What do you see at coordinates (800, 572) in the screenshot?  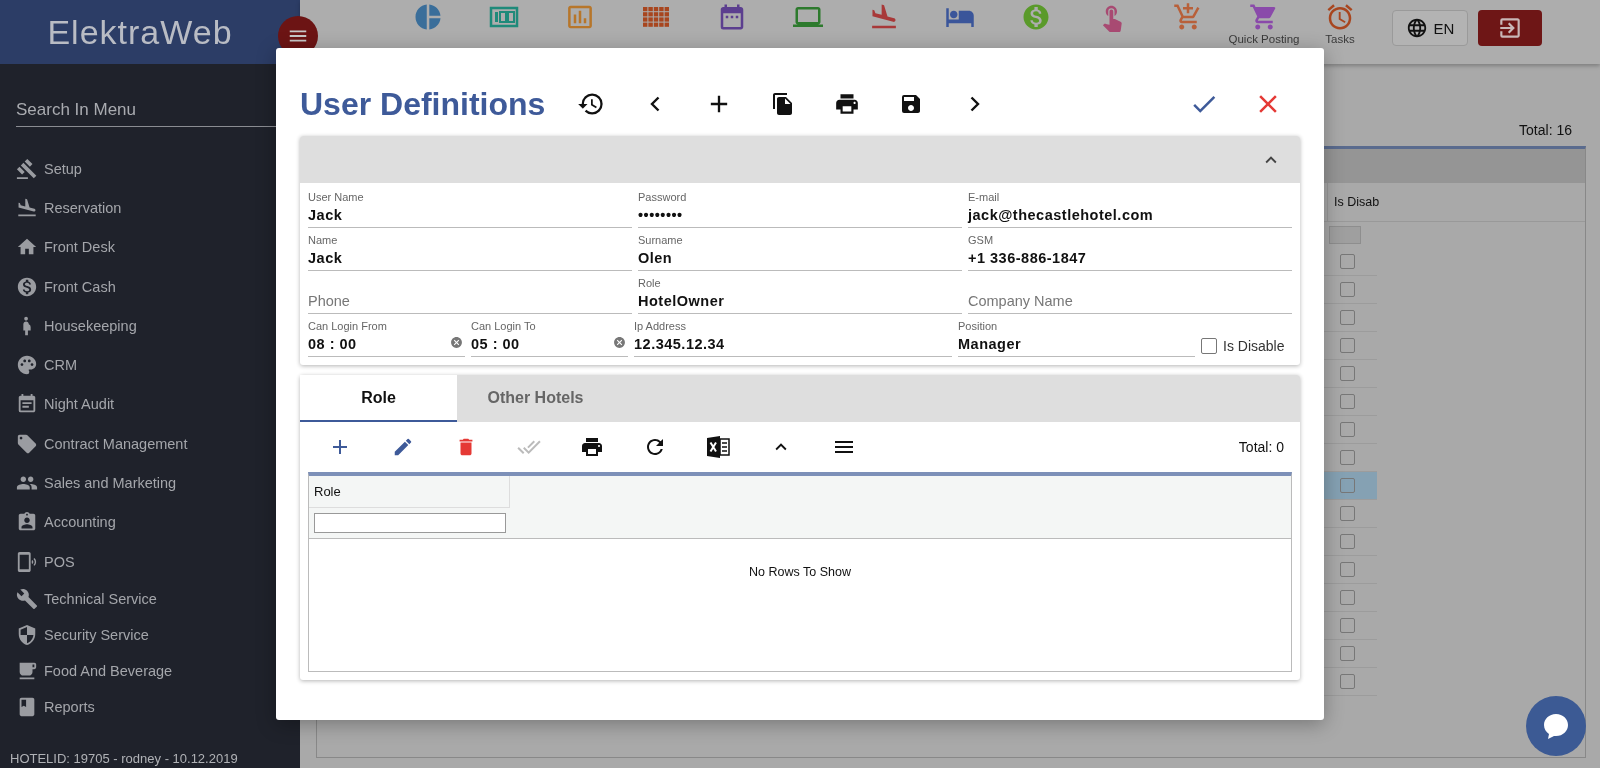 I see `empty-message: No Rows To Show` at bounding box center [800, 572].